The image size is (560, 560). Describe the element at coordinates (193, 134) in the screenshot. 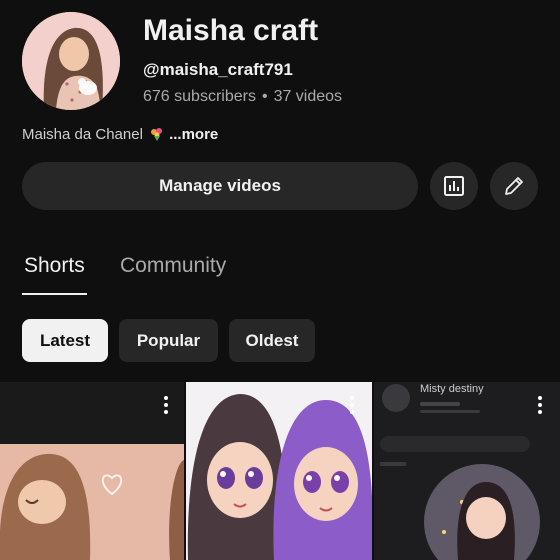

I see `more-link: ...more` at that location.